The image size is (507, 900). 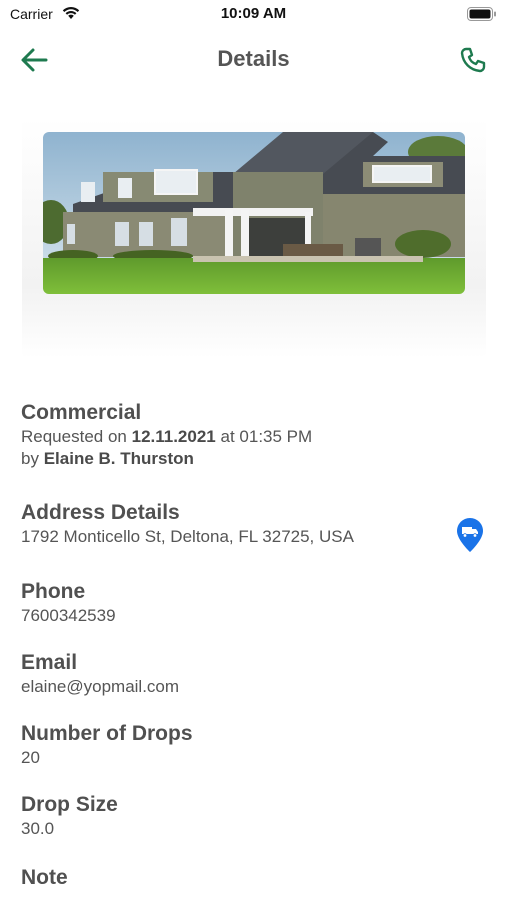 I want to click on email-label: Email, so click(x=49, y=662).